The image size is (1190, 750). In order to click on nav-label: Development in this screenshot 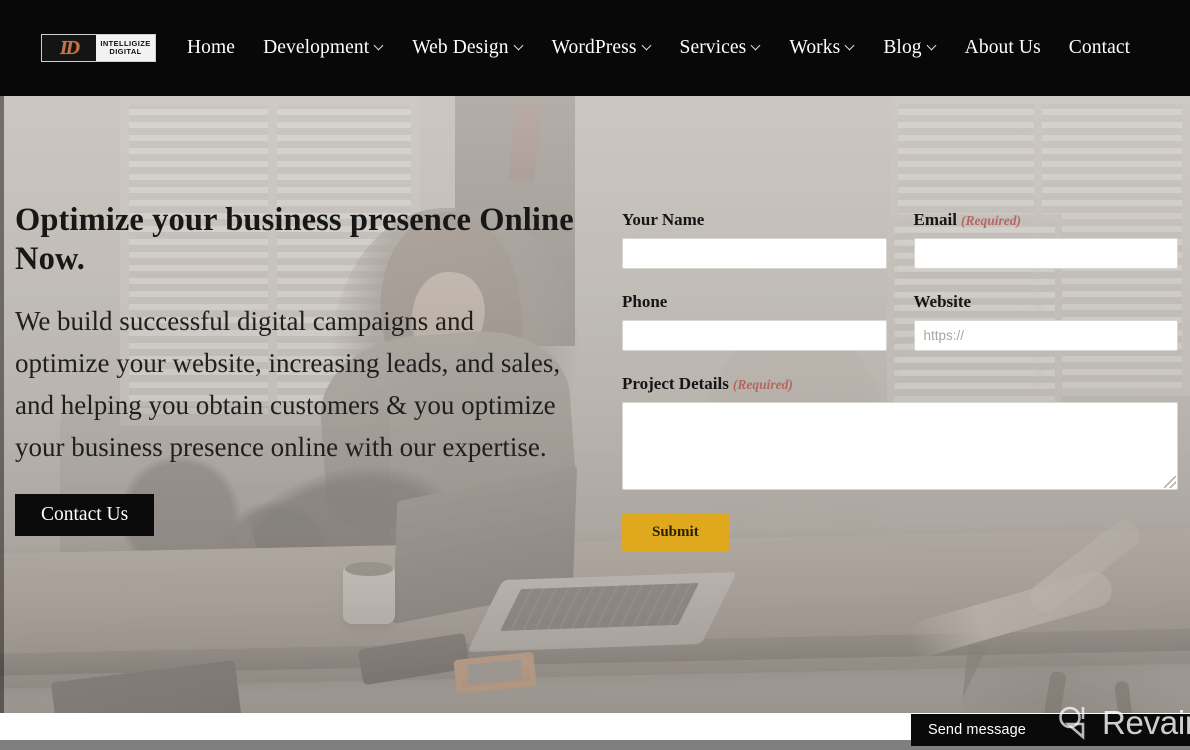, I will do `click(316, 47)`.